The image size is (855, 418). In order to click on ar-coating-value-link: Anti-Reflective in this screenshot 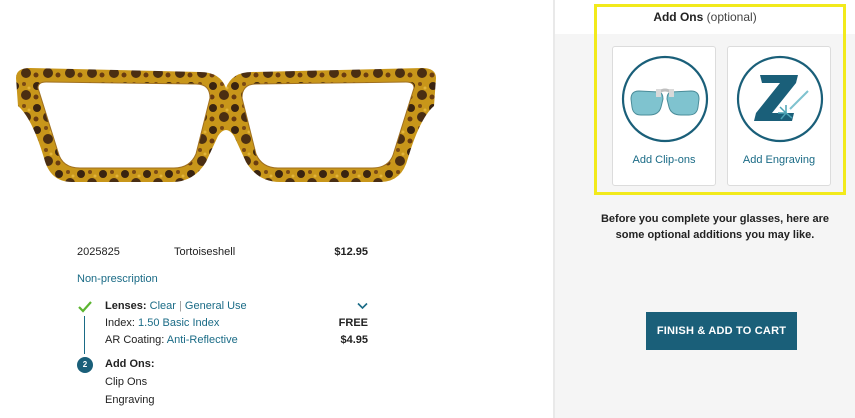, I will do `click(202, 340)`.